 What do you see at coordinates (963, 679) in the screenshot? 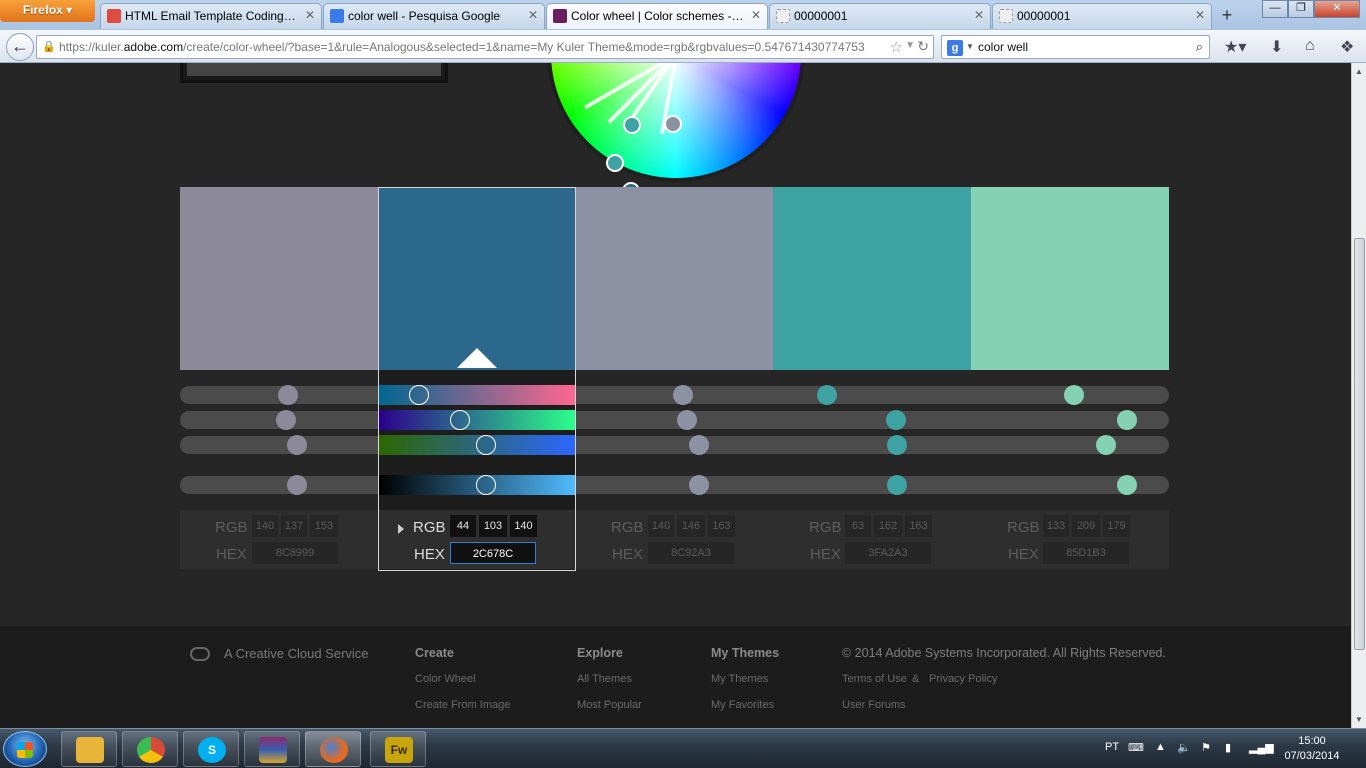
I see `footer-link-privacy: Privacy Policy` at bounding box center [963, 679].